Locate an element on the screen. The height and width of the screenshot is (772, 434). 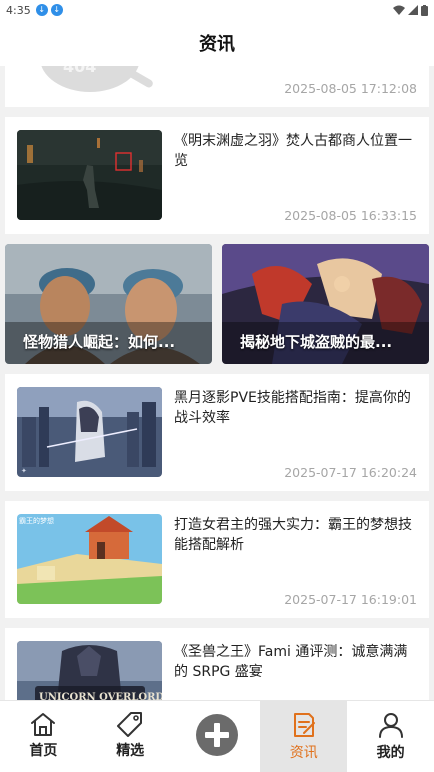
app-header: 资讯 is located at coordinates (217, 43).